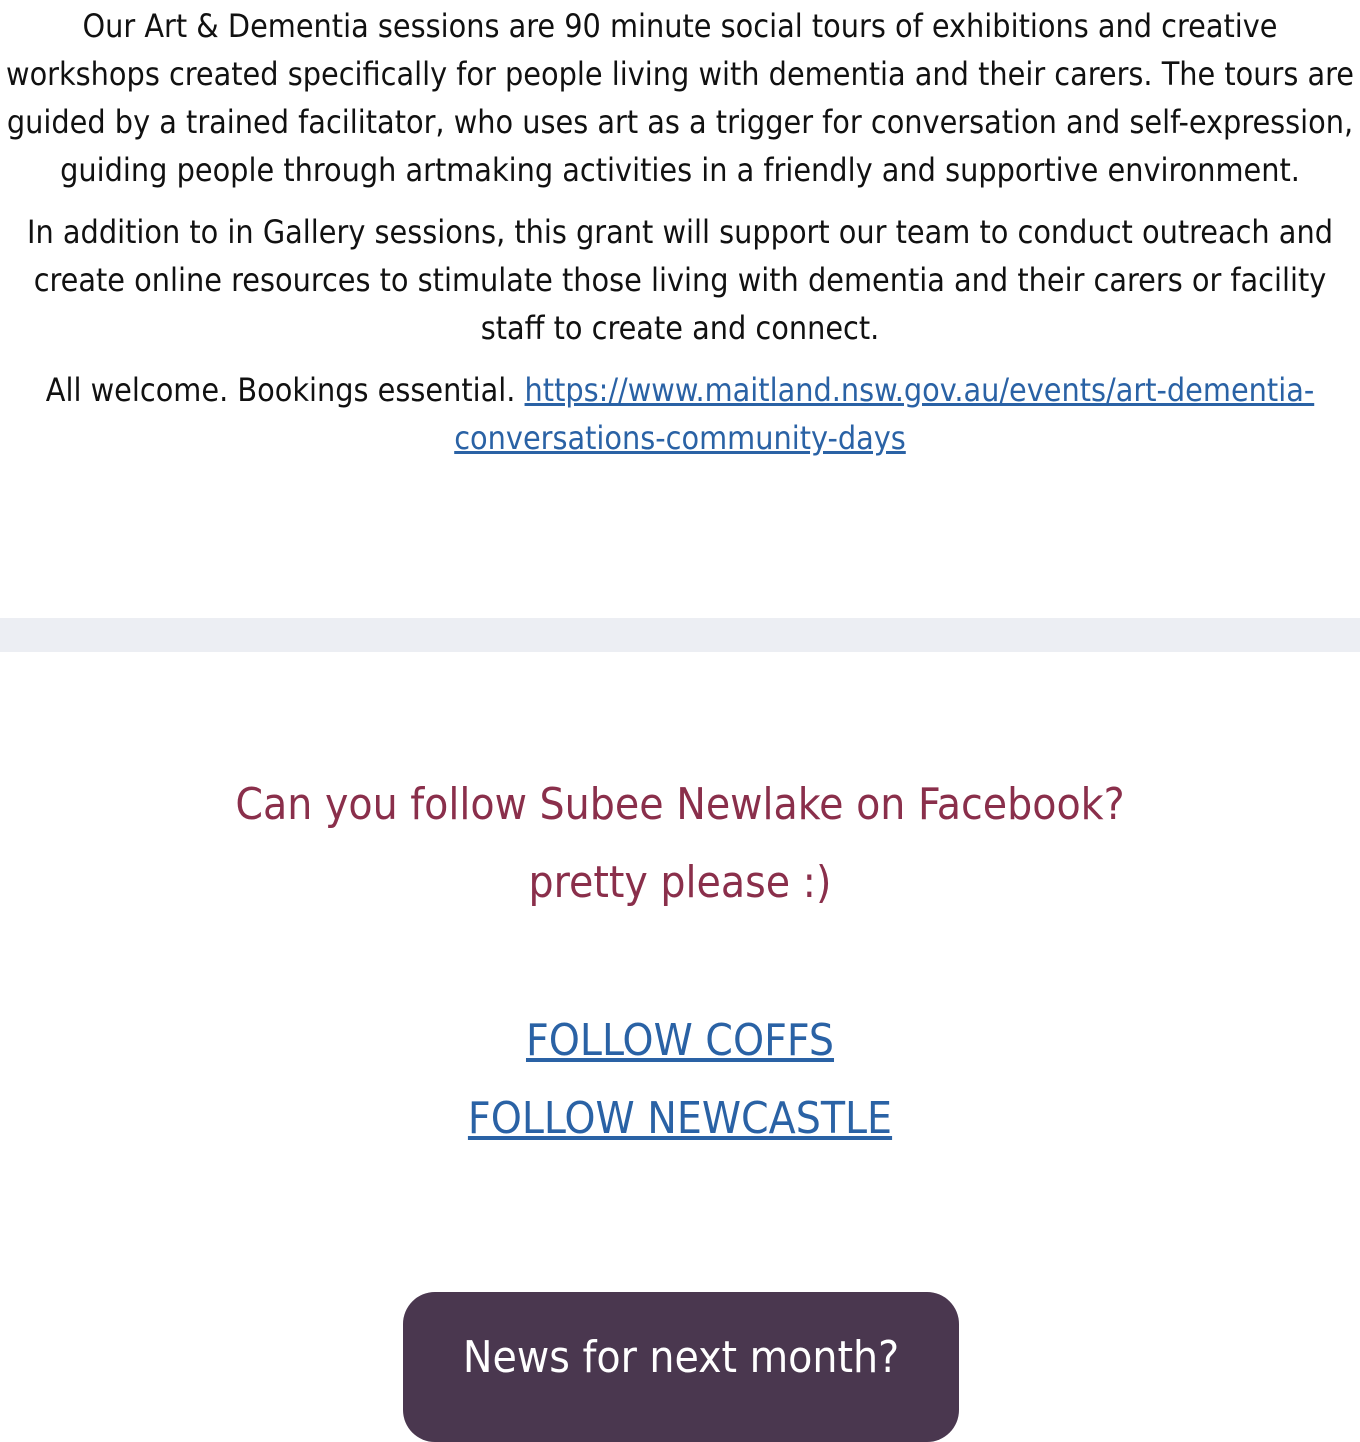  What do you see at coordinates (680, 1041) in the screenshot?
I see `follow-coffs-link: FOLLOW COFFS` at bounding box center [680, 1041].